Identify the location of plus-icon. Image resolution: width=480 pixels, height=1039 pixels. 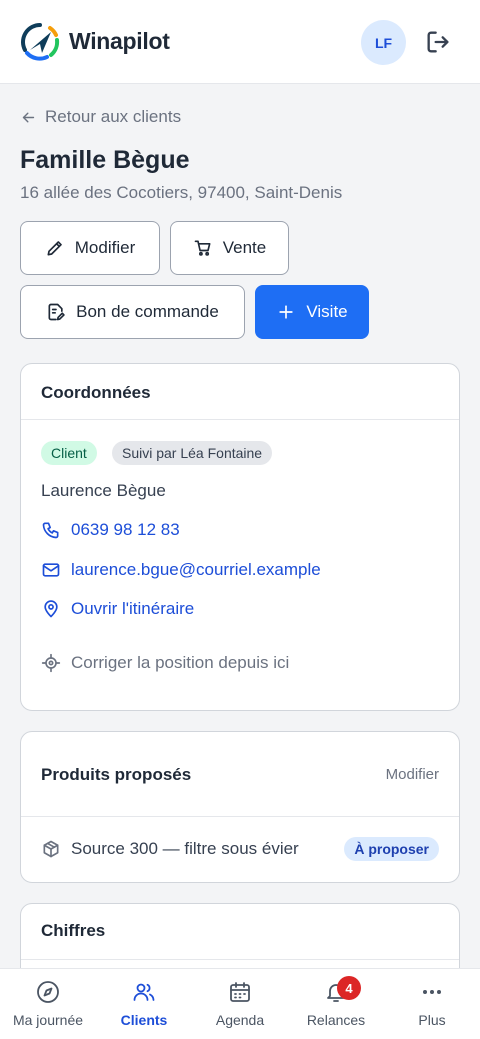
(286, 312).